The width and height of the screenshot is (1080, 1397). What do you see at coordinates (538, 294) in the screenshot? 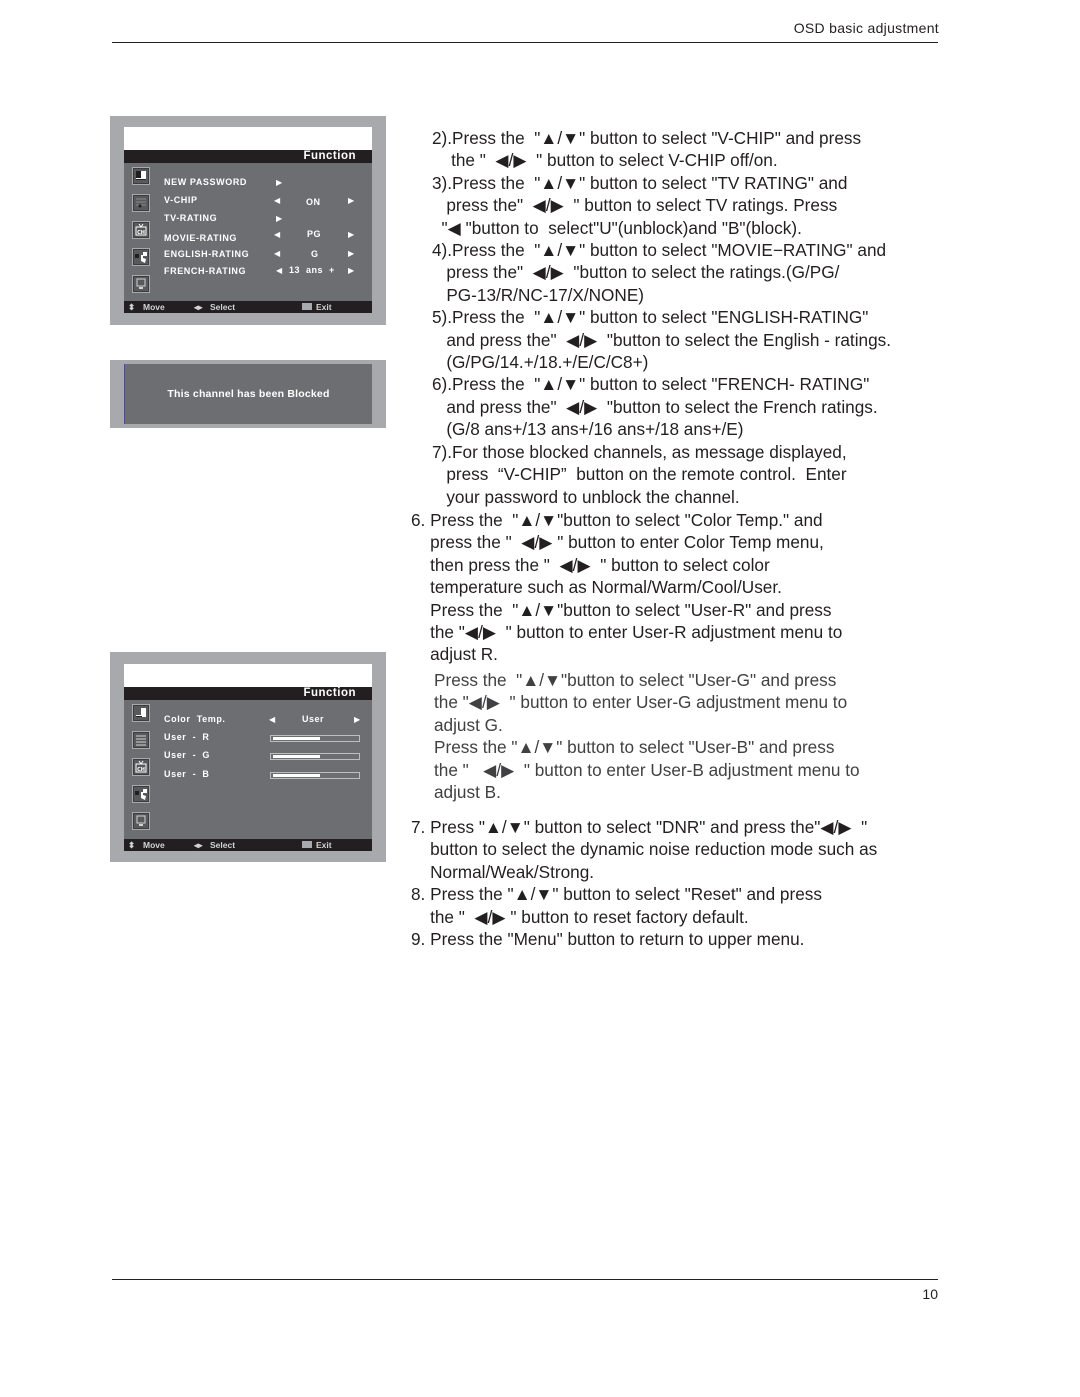
I see `instruction-line: PG-13/R/NC-17/X/NONE)` at bounding box center [538, 294].